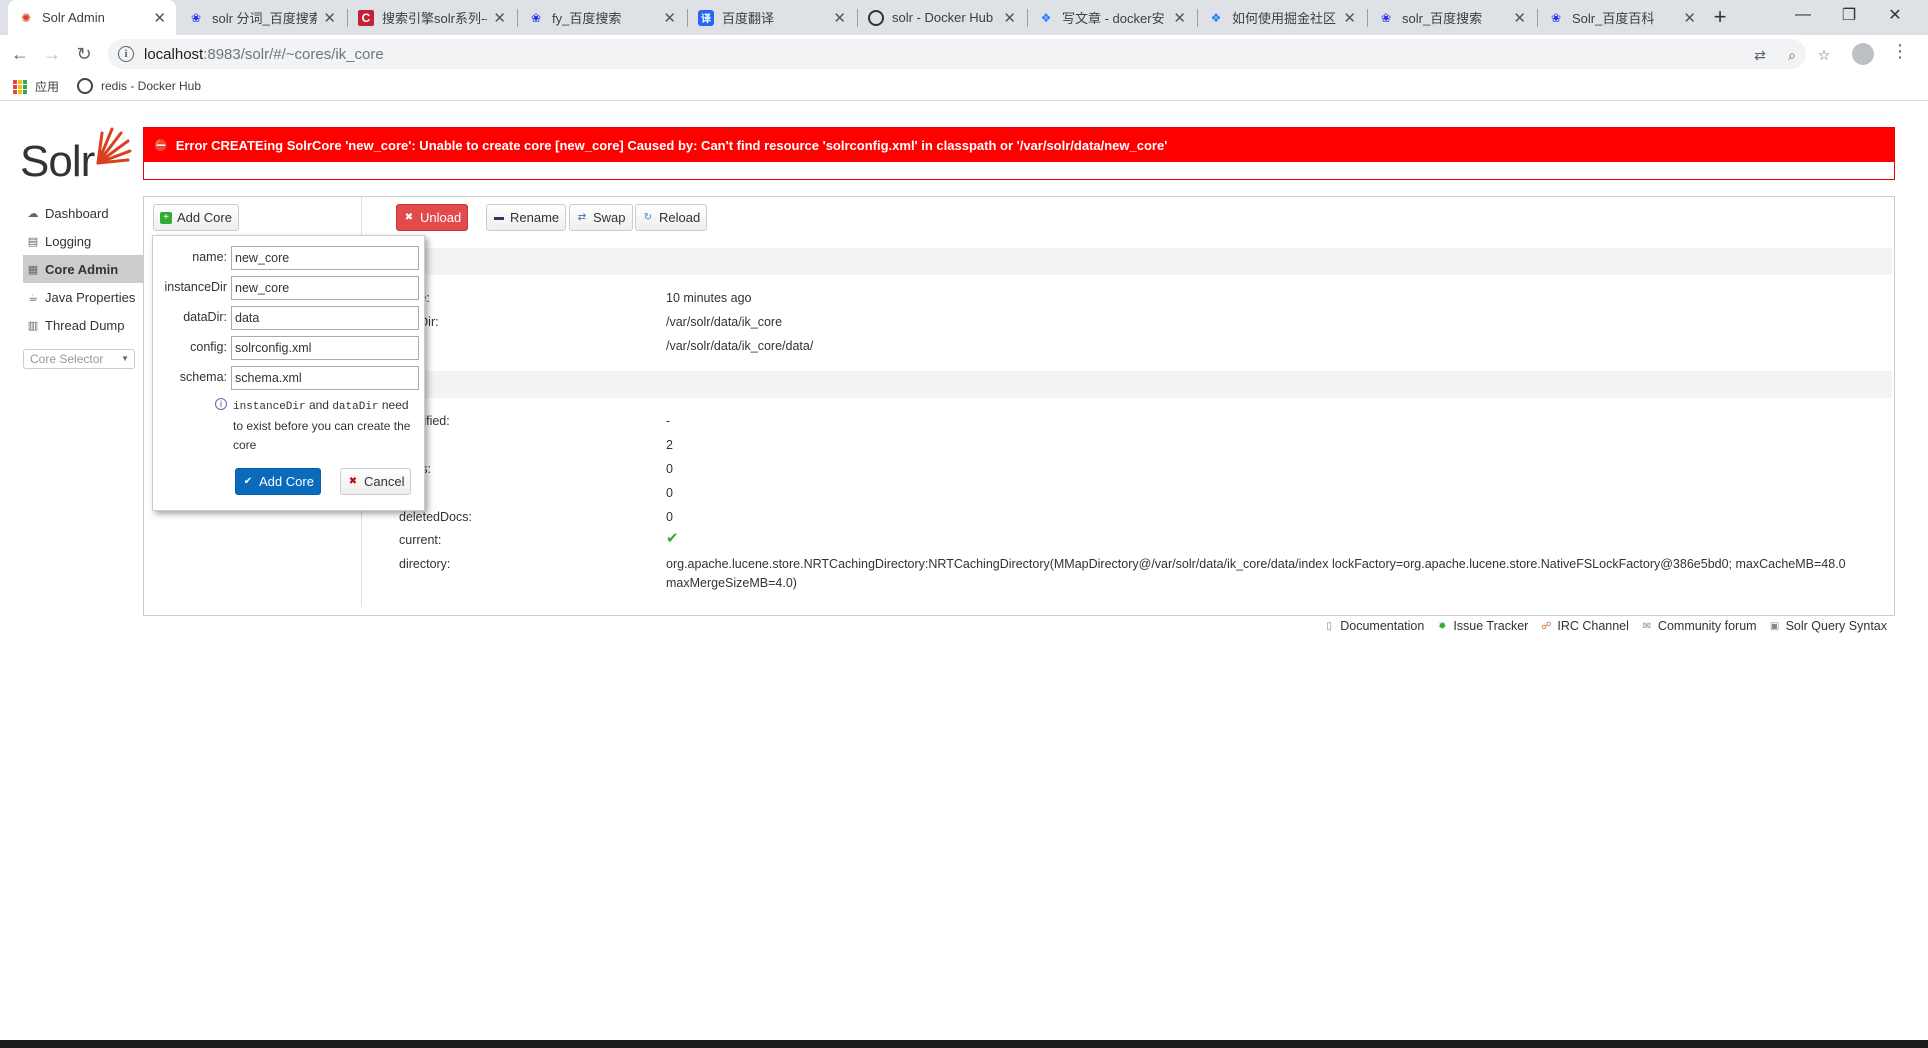 This screenshot has height=1048, width=1928. I want to click on sidebar-item-core-admin: ▦ Core Admin, so click(83, 269).